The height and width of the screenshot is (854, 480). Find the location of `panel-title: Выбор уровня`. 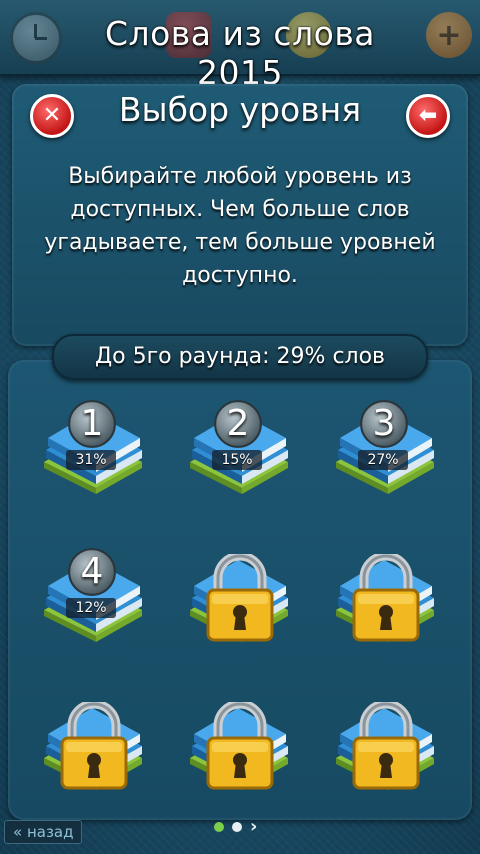

panel-title: Выбор уровня is located at coordinates (240, 109).